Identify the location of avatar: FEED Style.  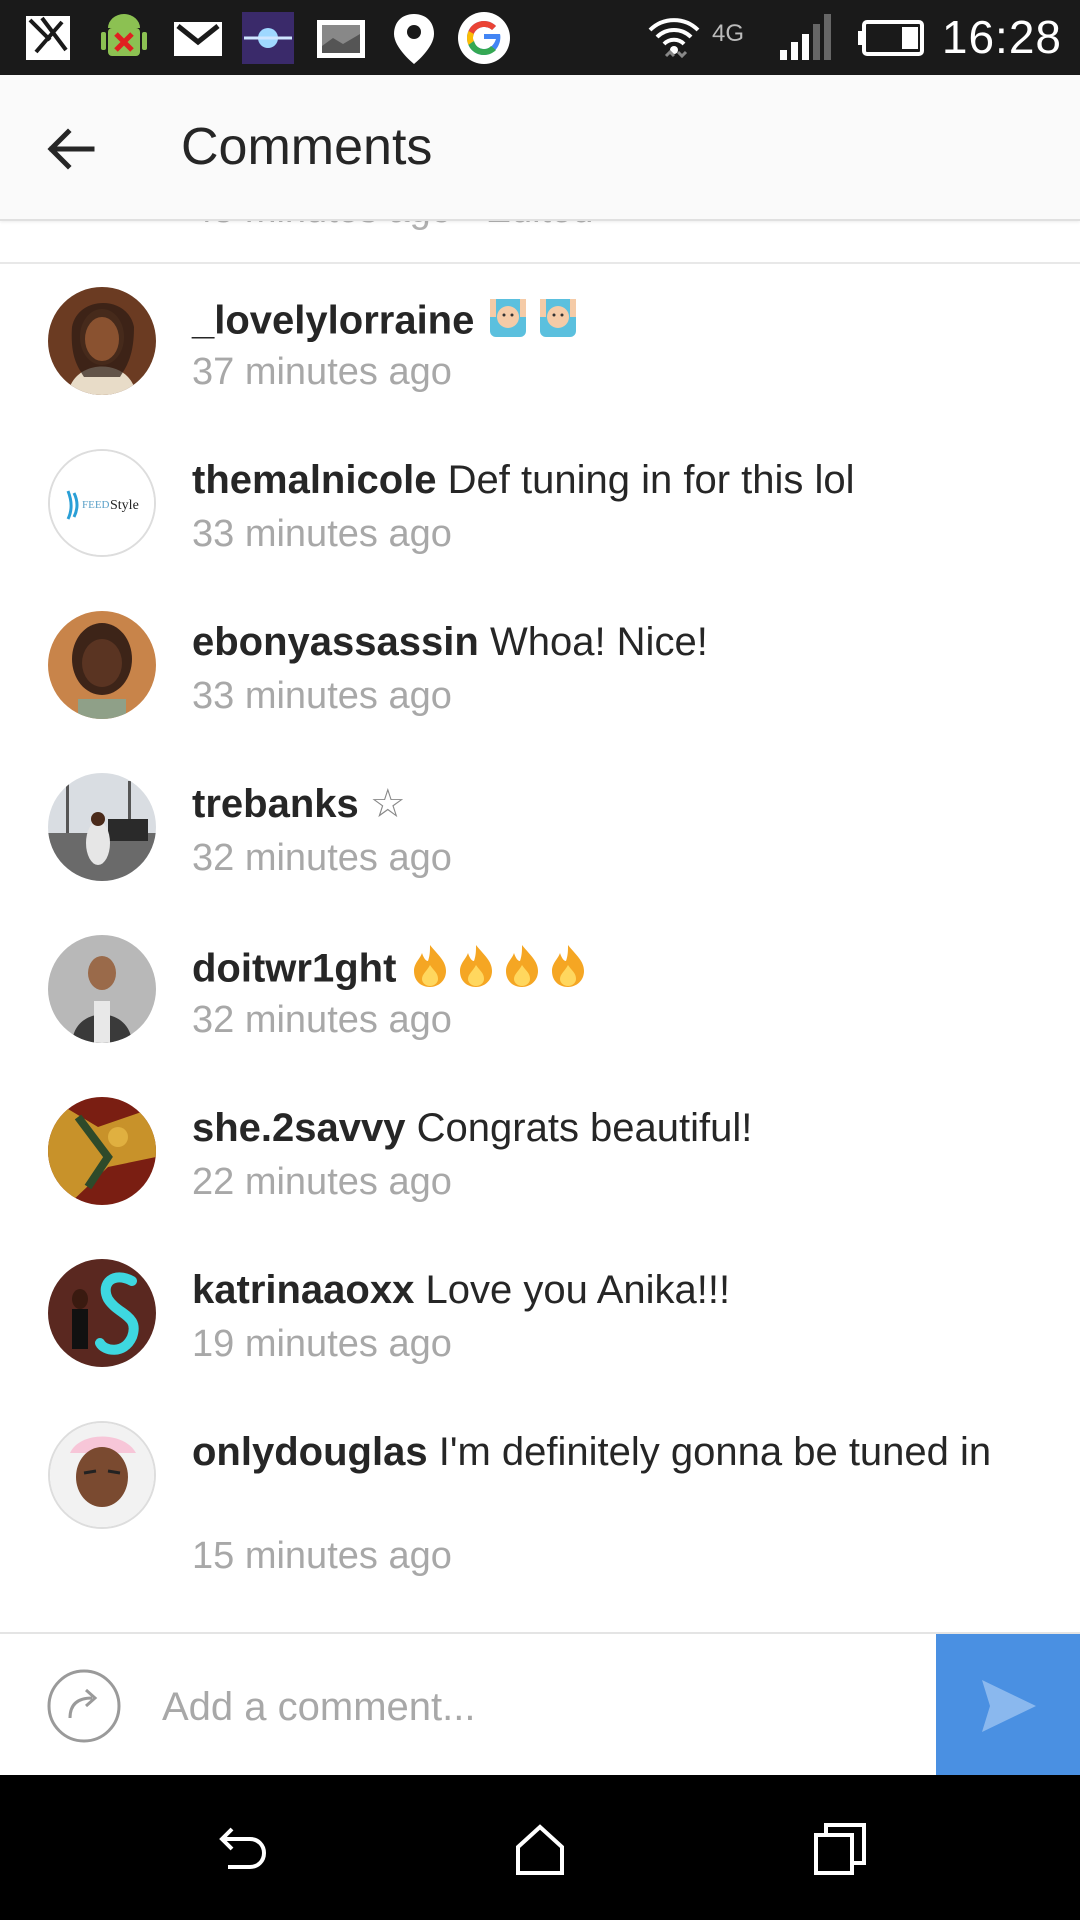
(102, 503).